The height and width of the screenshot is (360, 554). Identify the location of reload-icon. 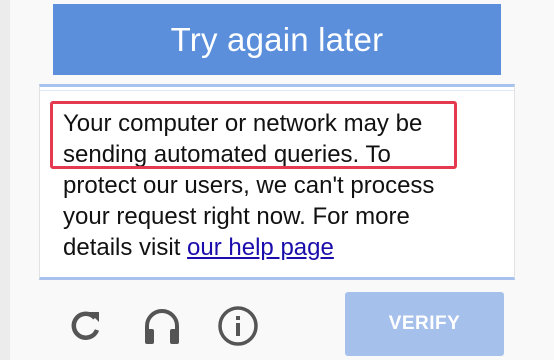
(85, 325).